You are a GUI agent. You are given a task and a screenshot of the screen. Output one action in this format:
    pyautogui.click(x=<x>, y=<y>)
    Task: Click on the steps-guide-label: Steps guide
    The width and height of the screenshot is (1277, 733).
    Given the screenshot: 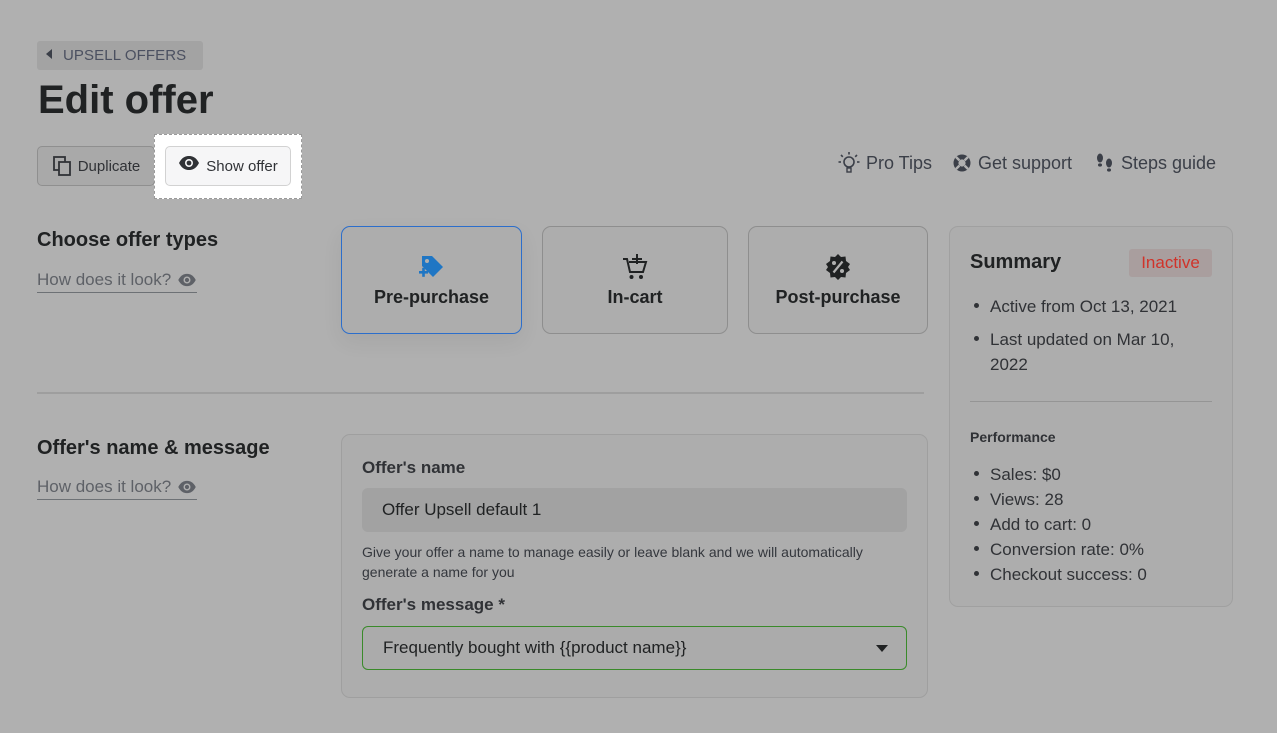 What is the action you would take?
    pyautogui.click(x=1169, y=162)
    